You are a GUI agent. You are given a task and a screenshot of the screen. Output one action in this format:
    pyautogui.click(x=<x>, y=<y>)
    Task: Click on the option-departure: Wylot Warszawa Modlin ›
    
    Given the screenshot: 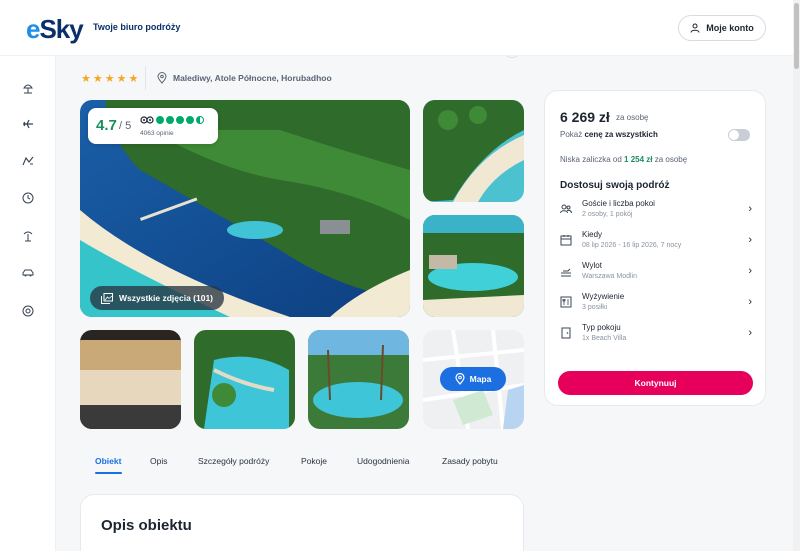 What is the action you would take?
    pyautogui.click(x=656, y=275)
    